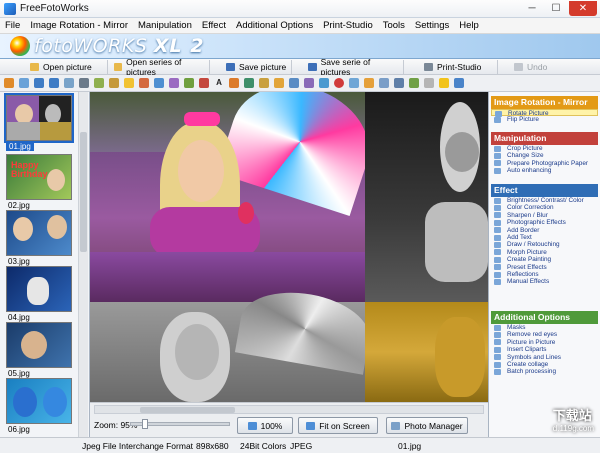  What do you see at coordinates (324, 83) in the screenshot?
I see `mask-icon` at bounding box center [324, 83].